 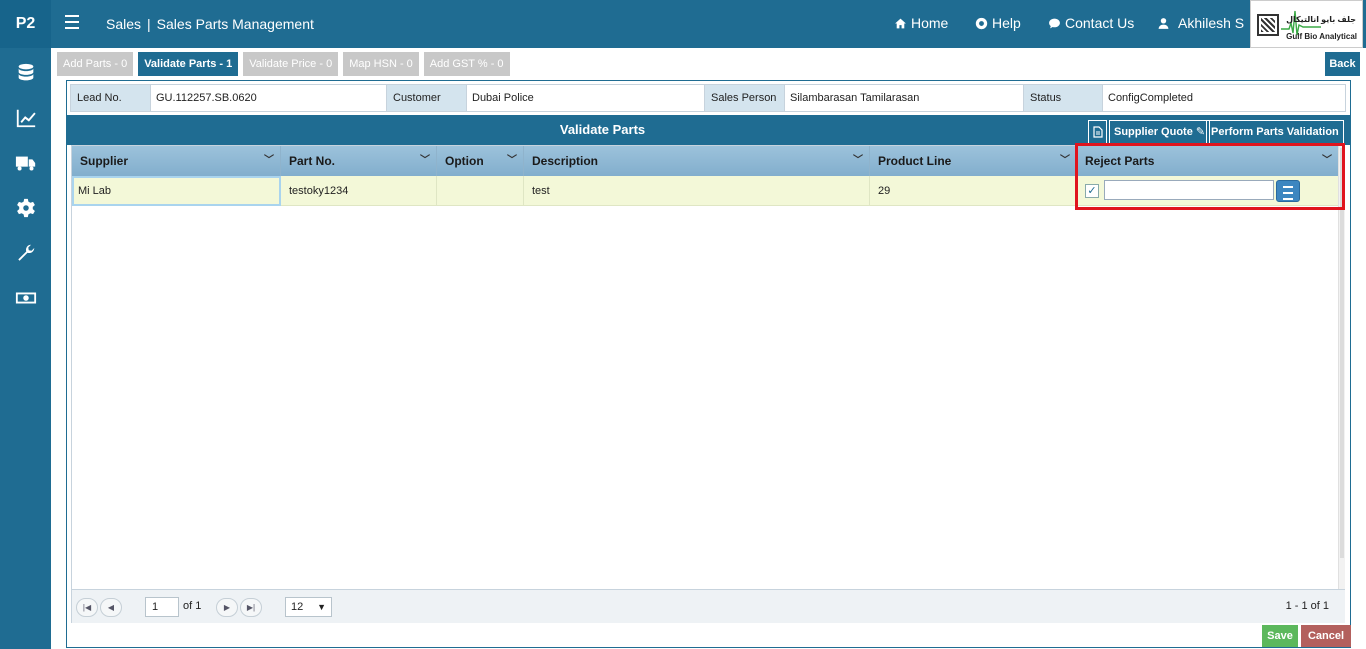 I want to click on caret-down-icon: ▼, so click(x=321, y=607).